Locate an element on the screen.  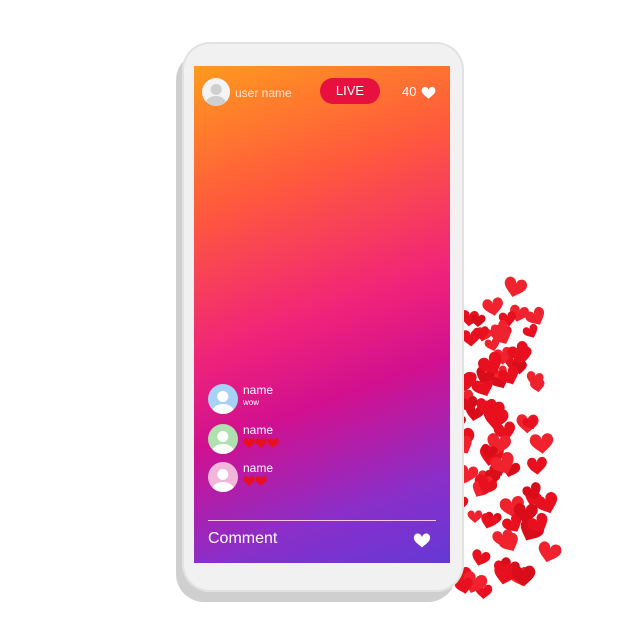
comment-item: name wow is located at coordinates (318, 400).